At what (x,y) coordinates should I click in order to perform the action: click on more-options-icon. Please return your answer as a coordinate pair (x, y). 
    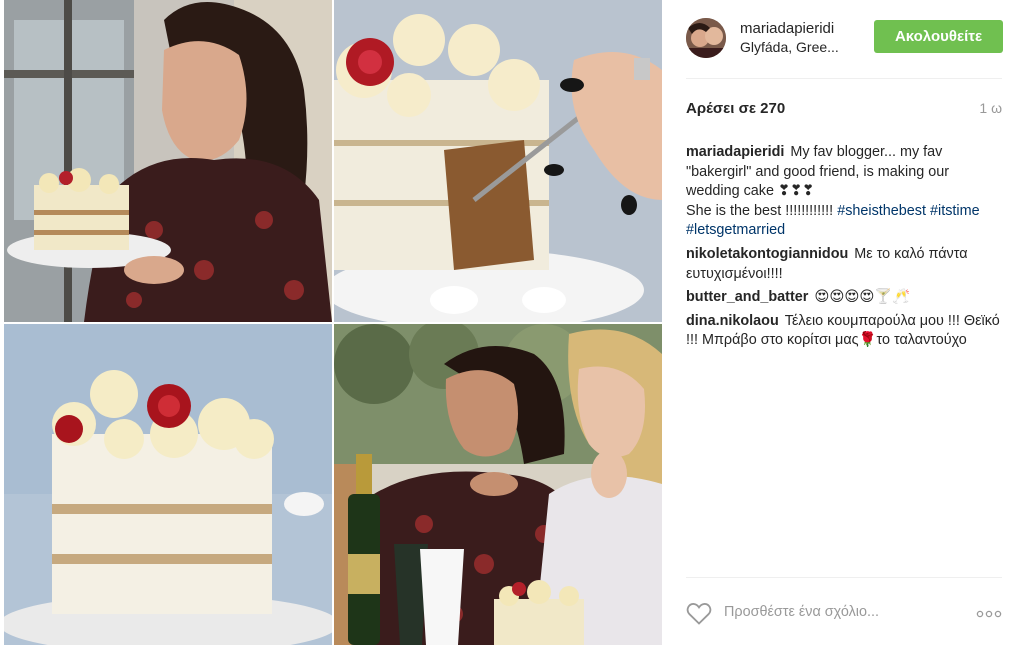
    Looking at the image, I should click on (989, 612).